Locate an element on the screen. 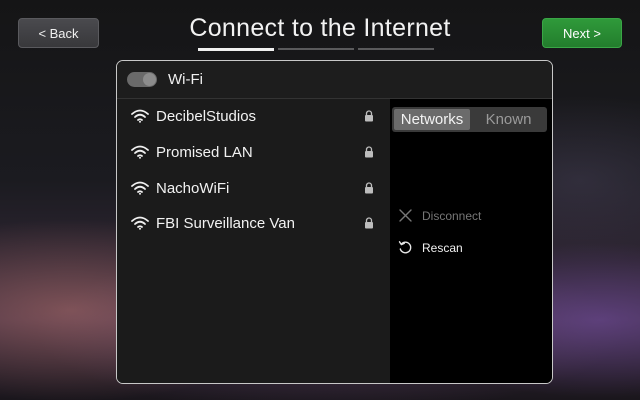 This screenshot has height=400, width=640. wifi-label: Wi-Fi is located at coordinates (185, 79).